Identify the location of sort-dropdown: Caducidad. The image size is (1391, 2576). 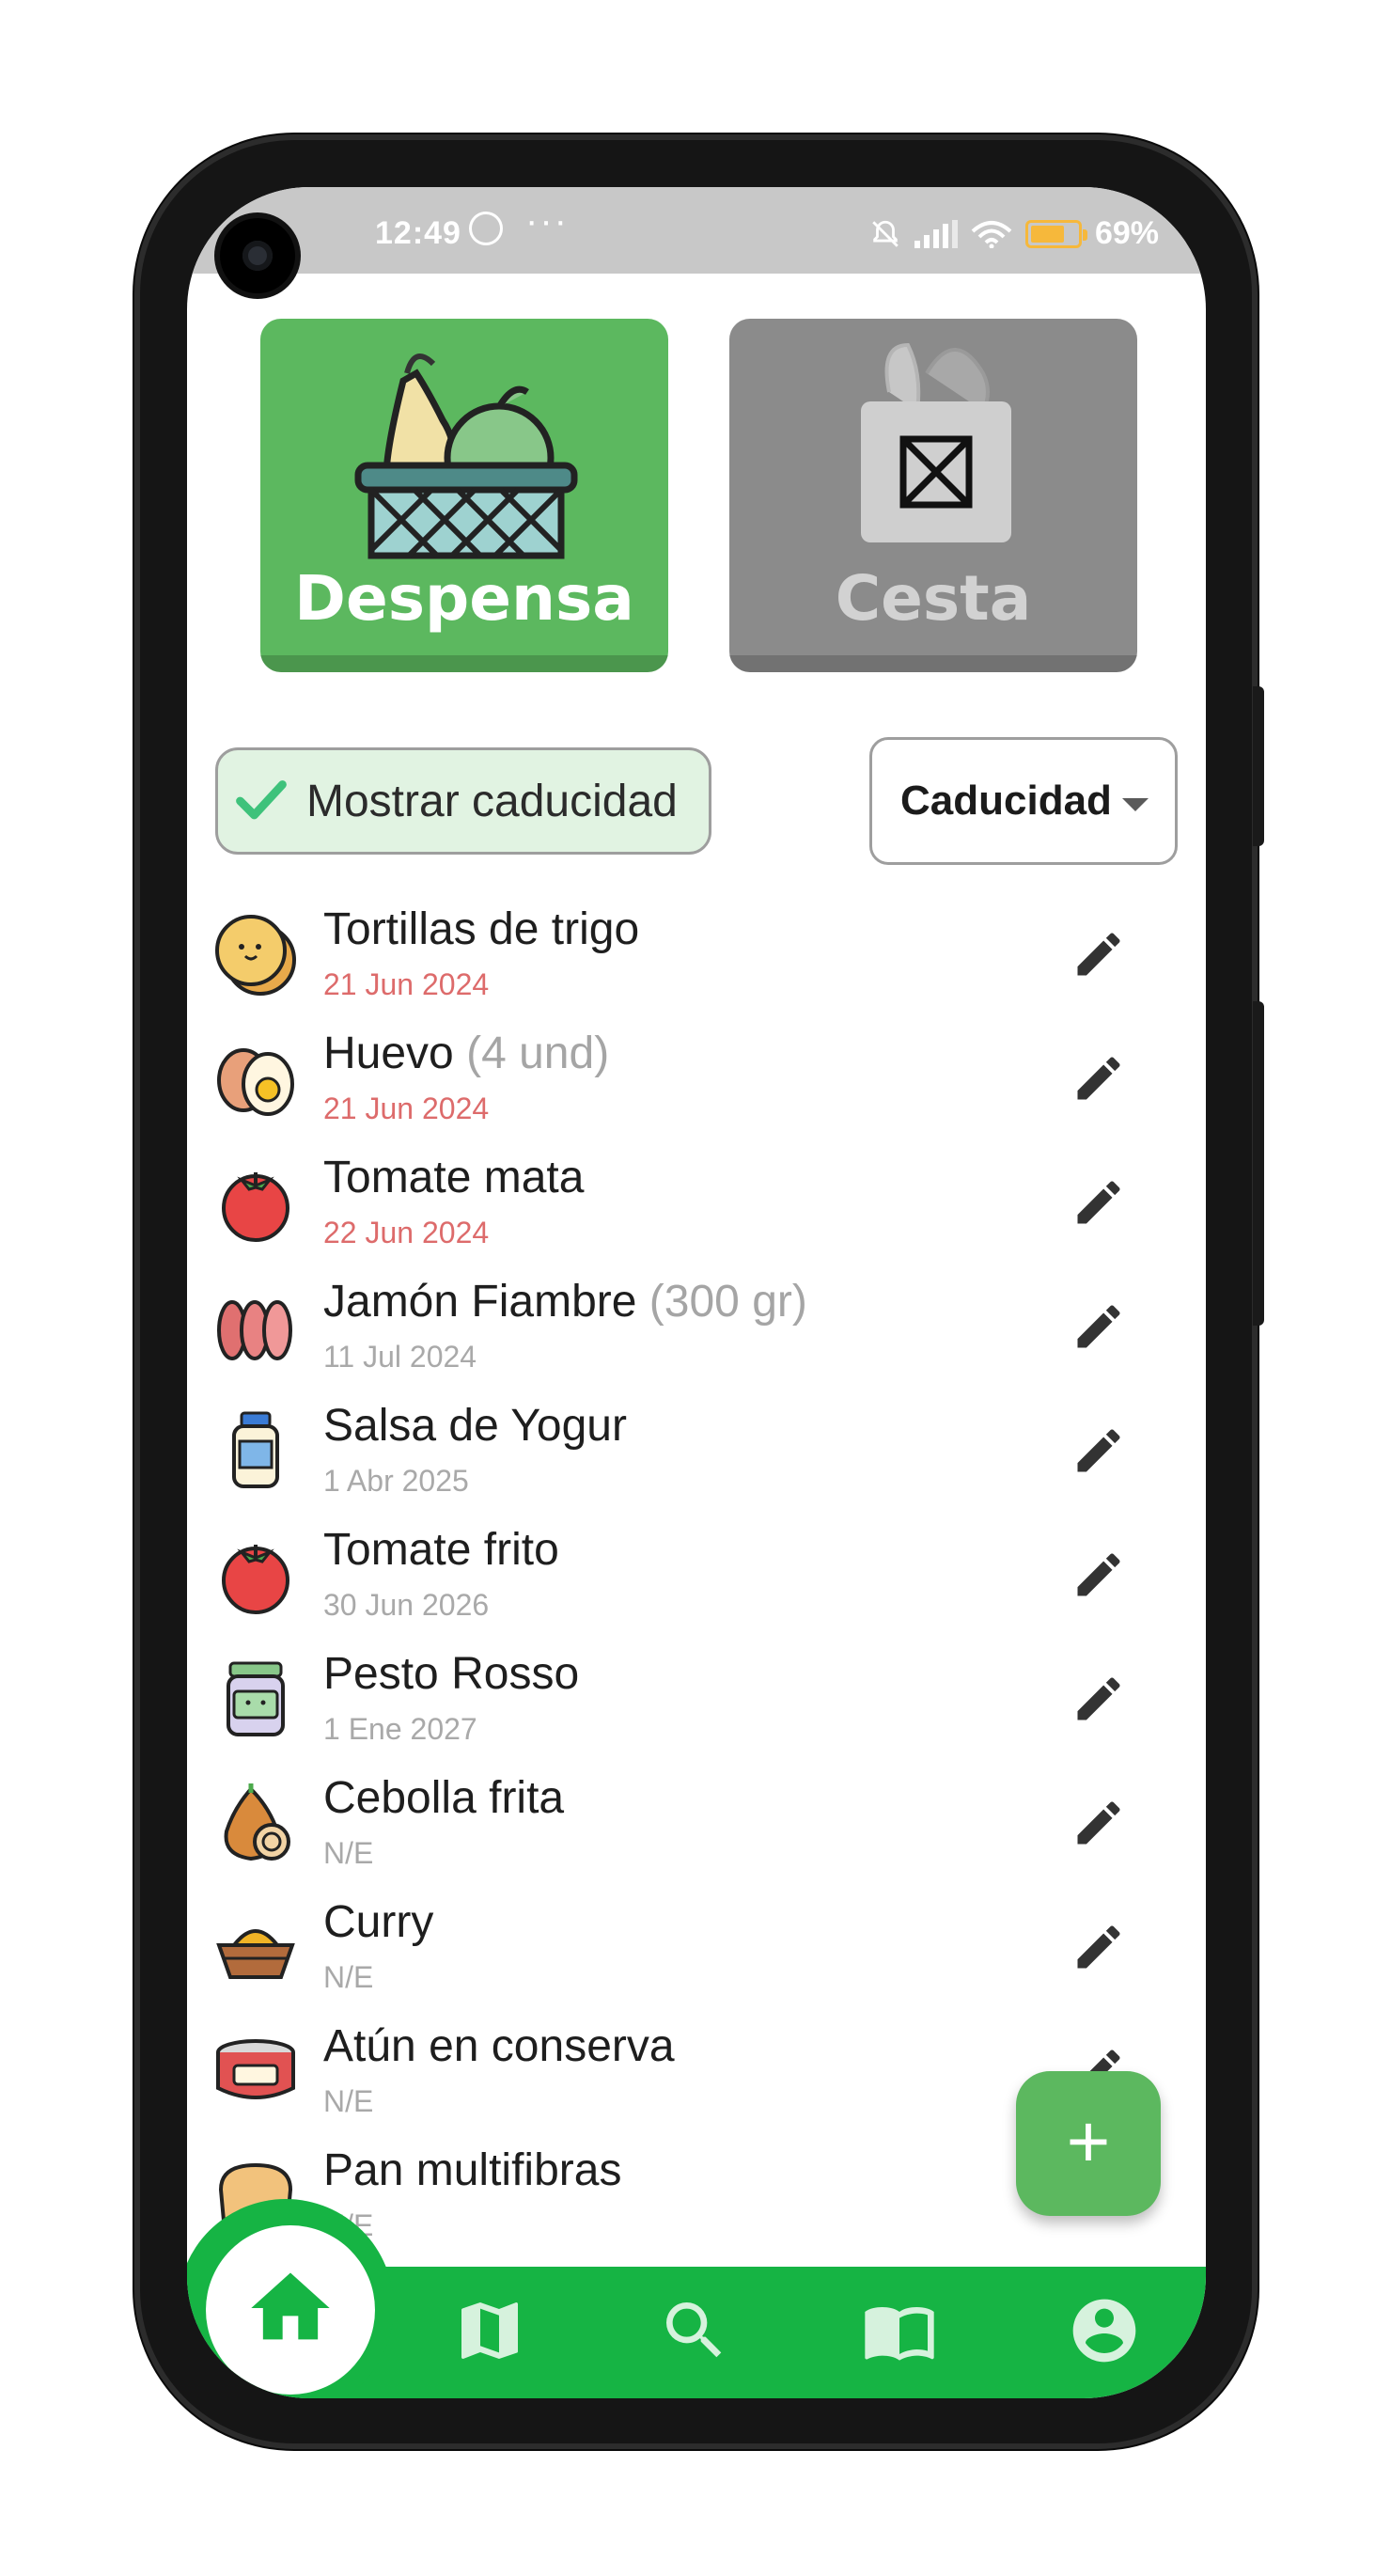
(1024, 801).